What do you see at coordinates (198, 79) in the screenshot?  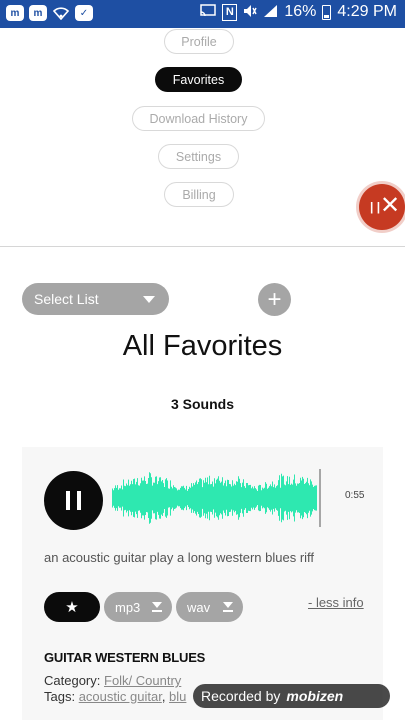 I see `nav-favorites: Favorites` at bounding box center [198, 79].